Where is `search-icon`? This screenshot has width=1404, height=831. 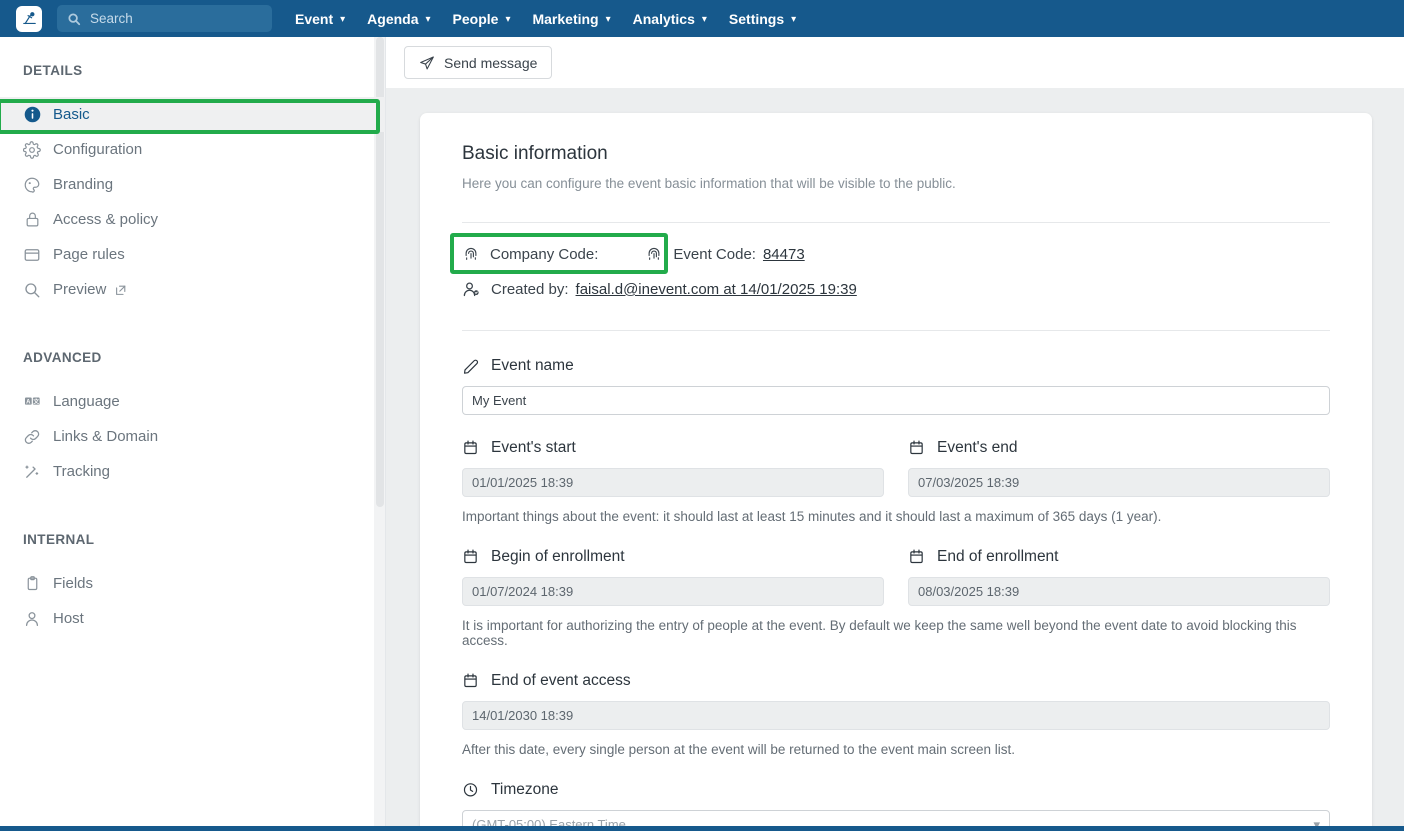 search-icon is located at coordinates (32, 290).